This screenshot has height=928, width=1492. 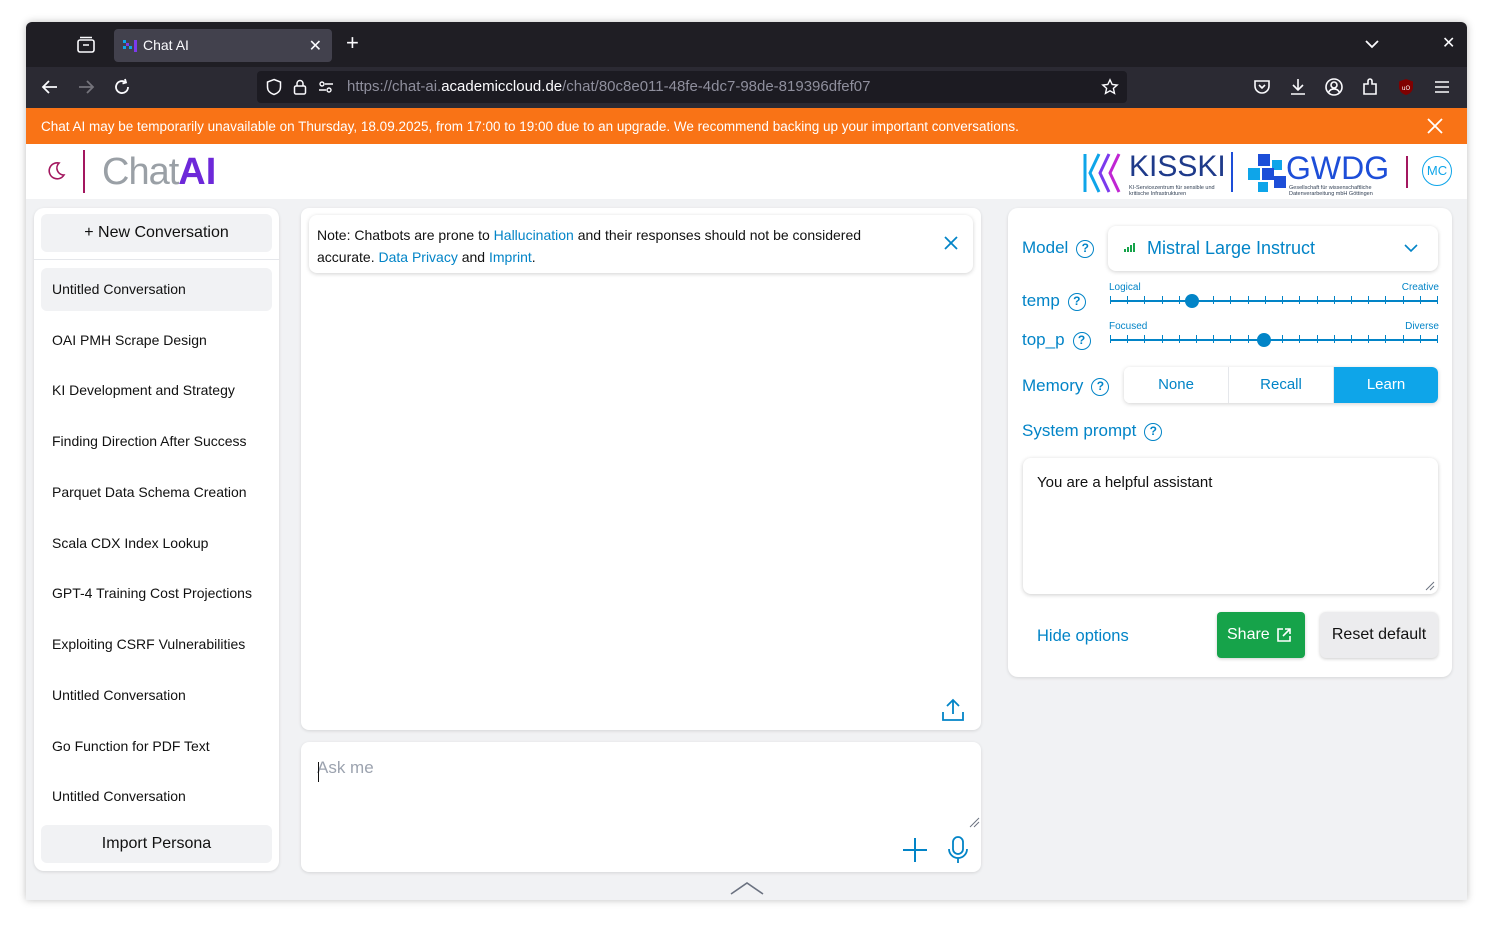 What do you see at coordinates (1284, 635) in the screenshot?
I see `share-icon` at bounding box center [1284, 635].